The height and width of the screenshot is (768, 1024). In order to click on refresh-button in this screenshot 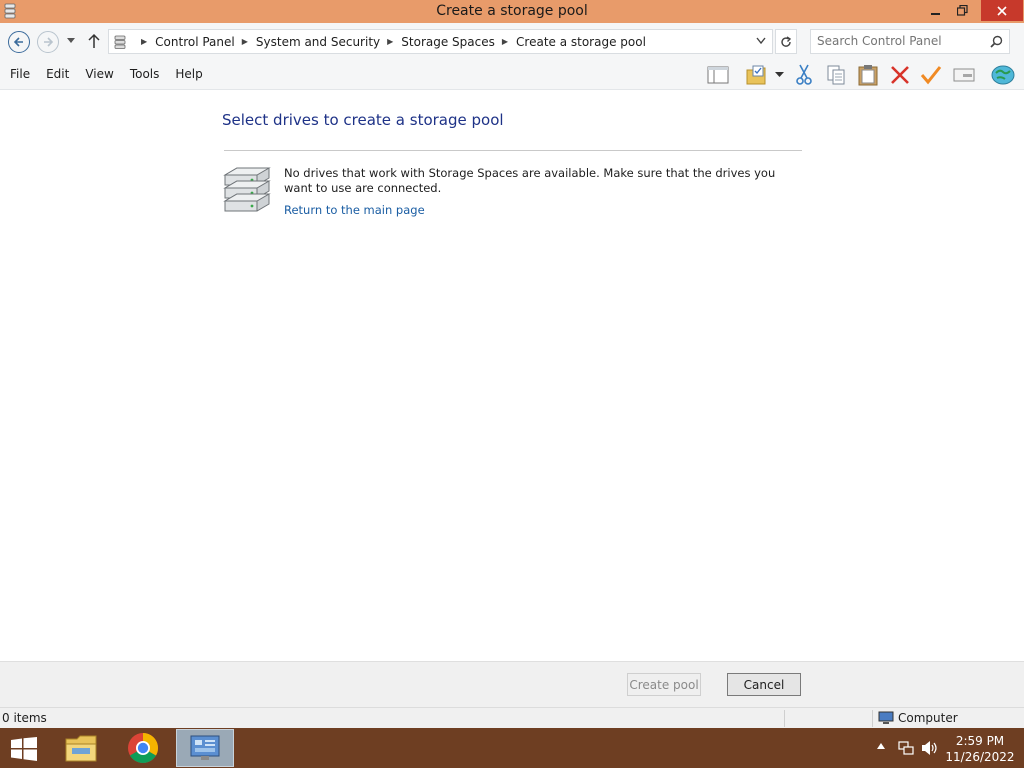, I will do `click(786, 41)`.